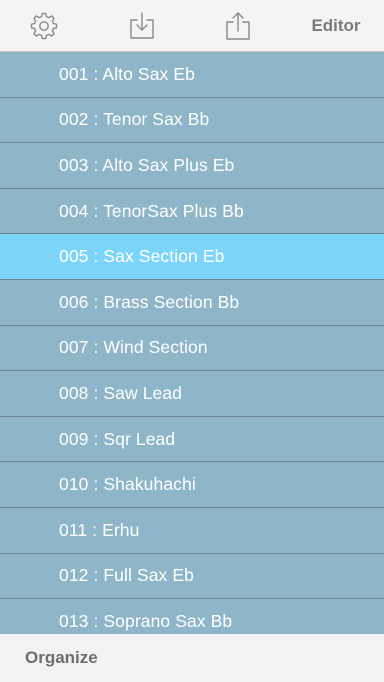 The image size is (384, 682). I want to click on import-button, so click(142, 26).